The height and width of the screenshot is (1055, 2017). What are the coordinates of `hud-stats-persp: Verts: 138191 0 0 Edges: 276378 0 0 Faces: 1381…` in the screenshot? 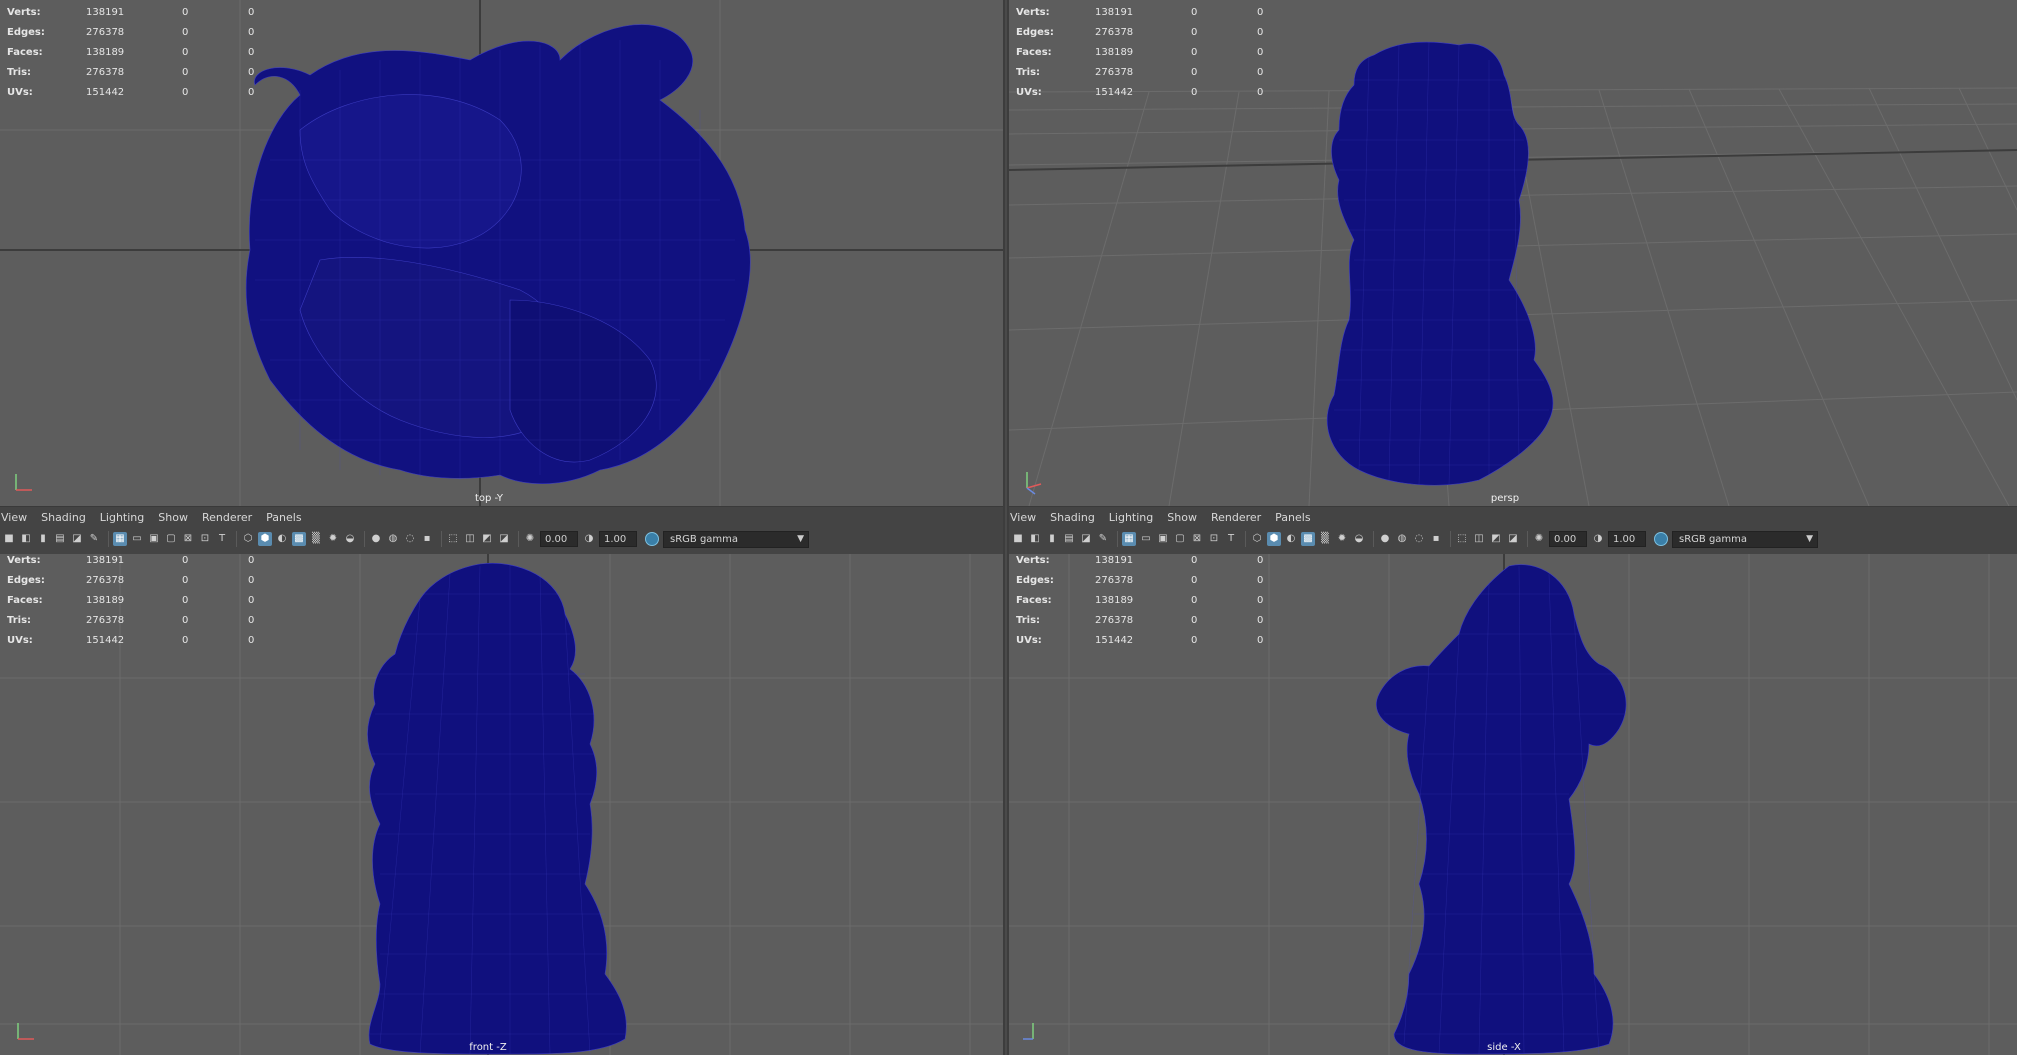 It's located at (1139, 52).